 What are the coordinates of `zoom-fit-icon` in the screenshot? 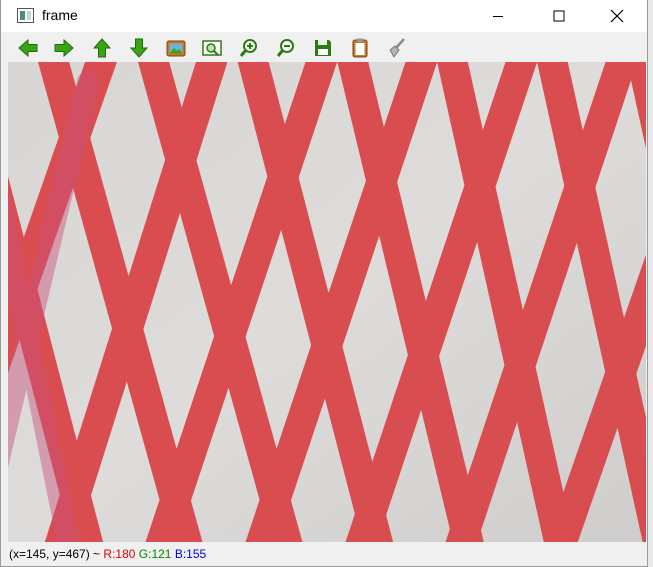 It's located at (212, 48).